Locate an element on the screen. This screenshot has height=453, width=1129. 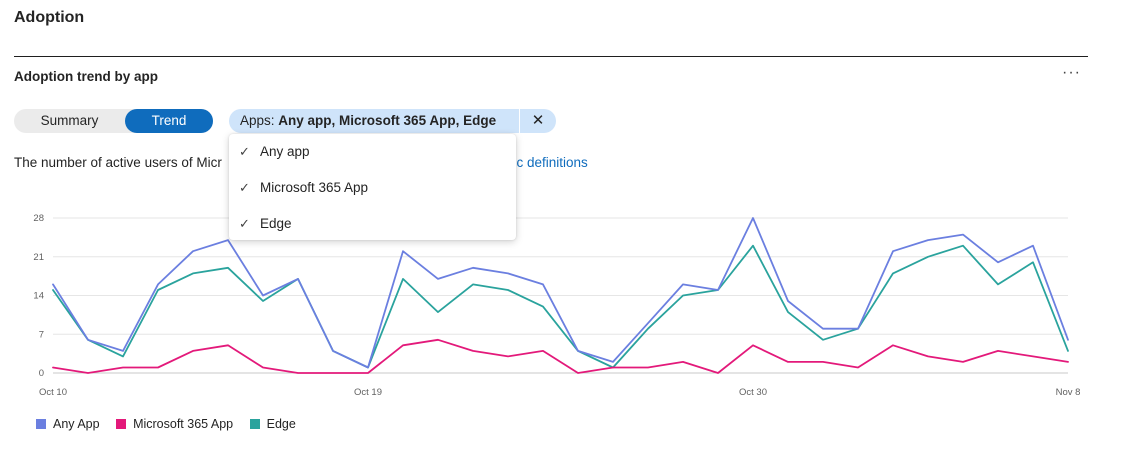
dropdown-option-microsoft-365-app: ✓ Microsoft 365 App is located at coordinates (372, 188).